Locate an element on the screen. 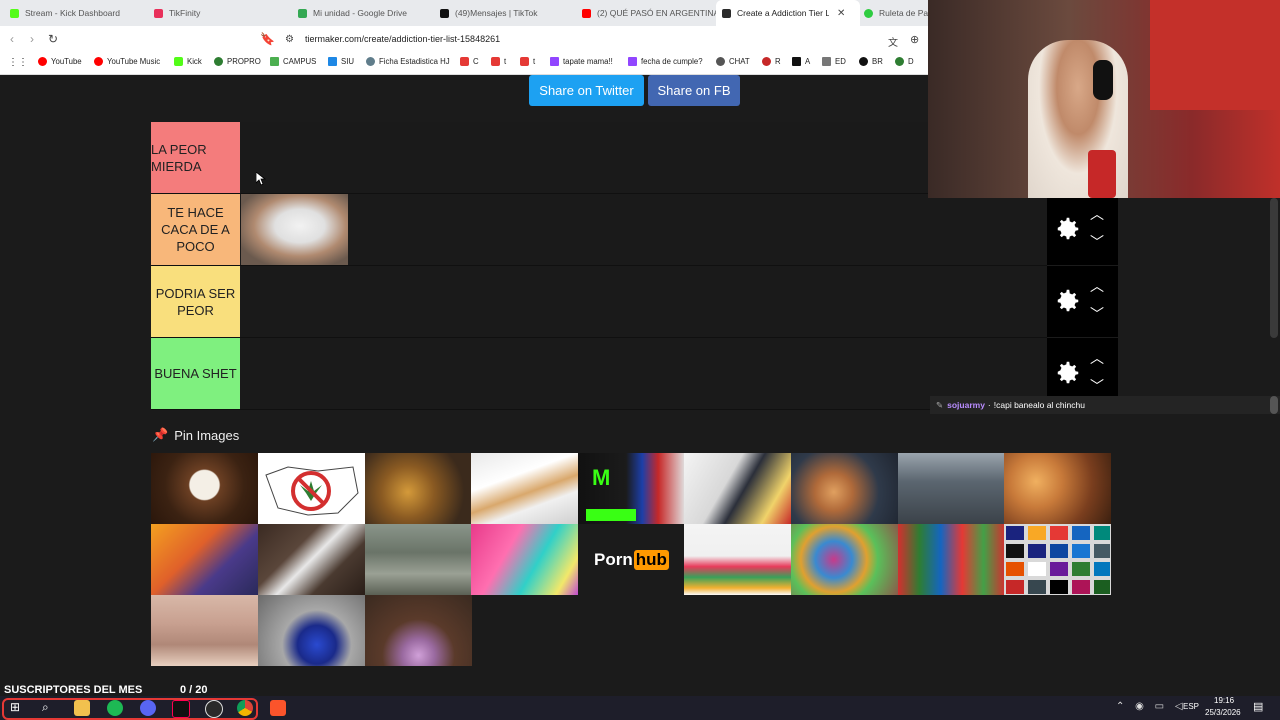 The image size is (1280, 720). bookmark-label: Kick is located at coordinates (194, 61).